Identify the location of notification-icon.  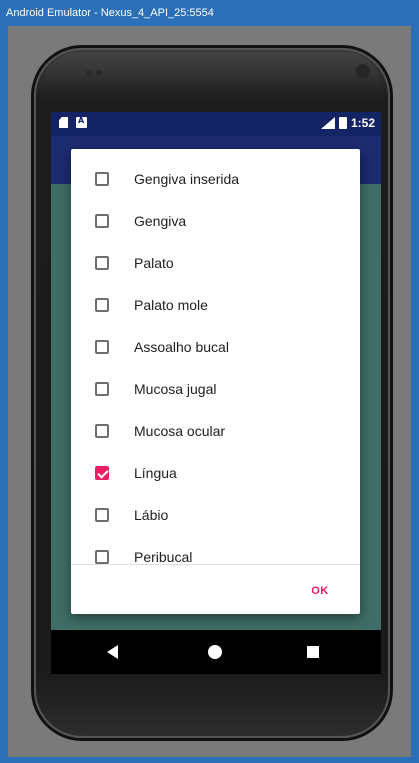
(81, 122).